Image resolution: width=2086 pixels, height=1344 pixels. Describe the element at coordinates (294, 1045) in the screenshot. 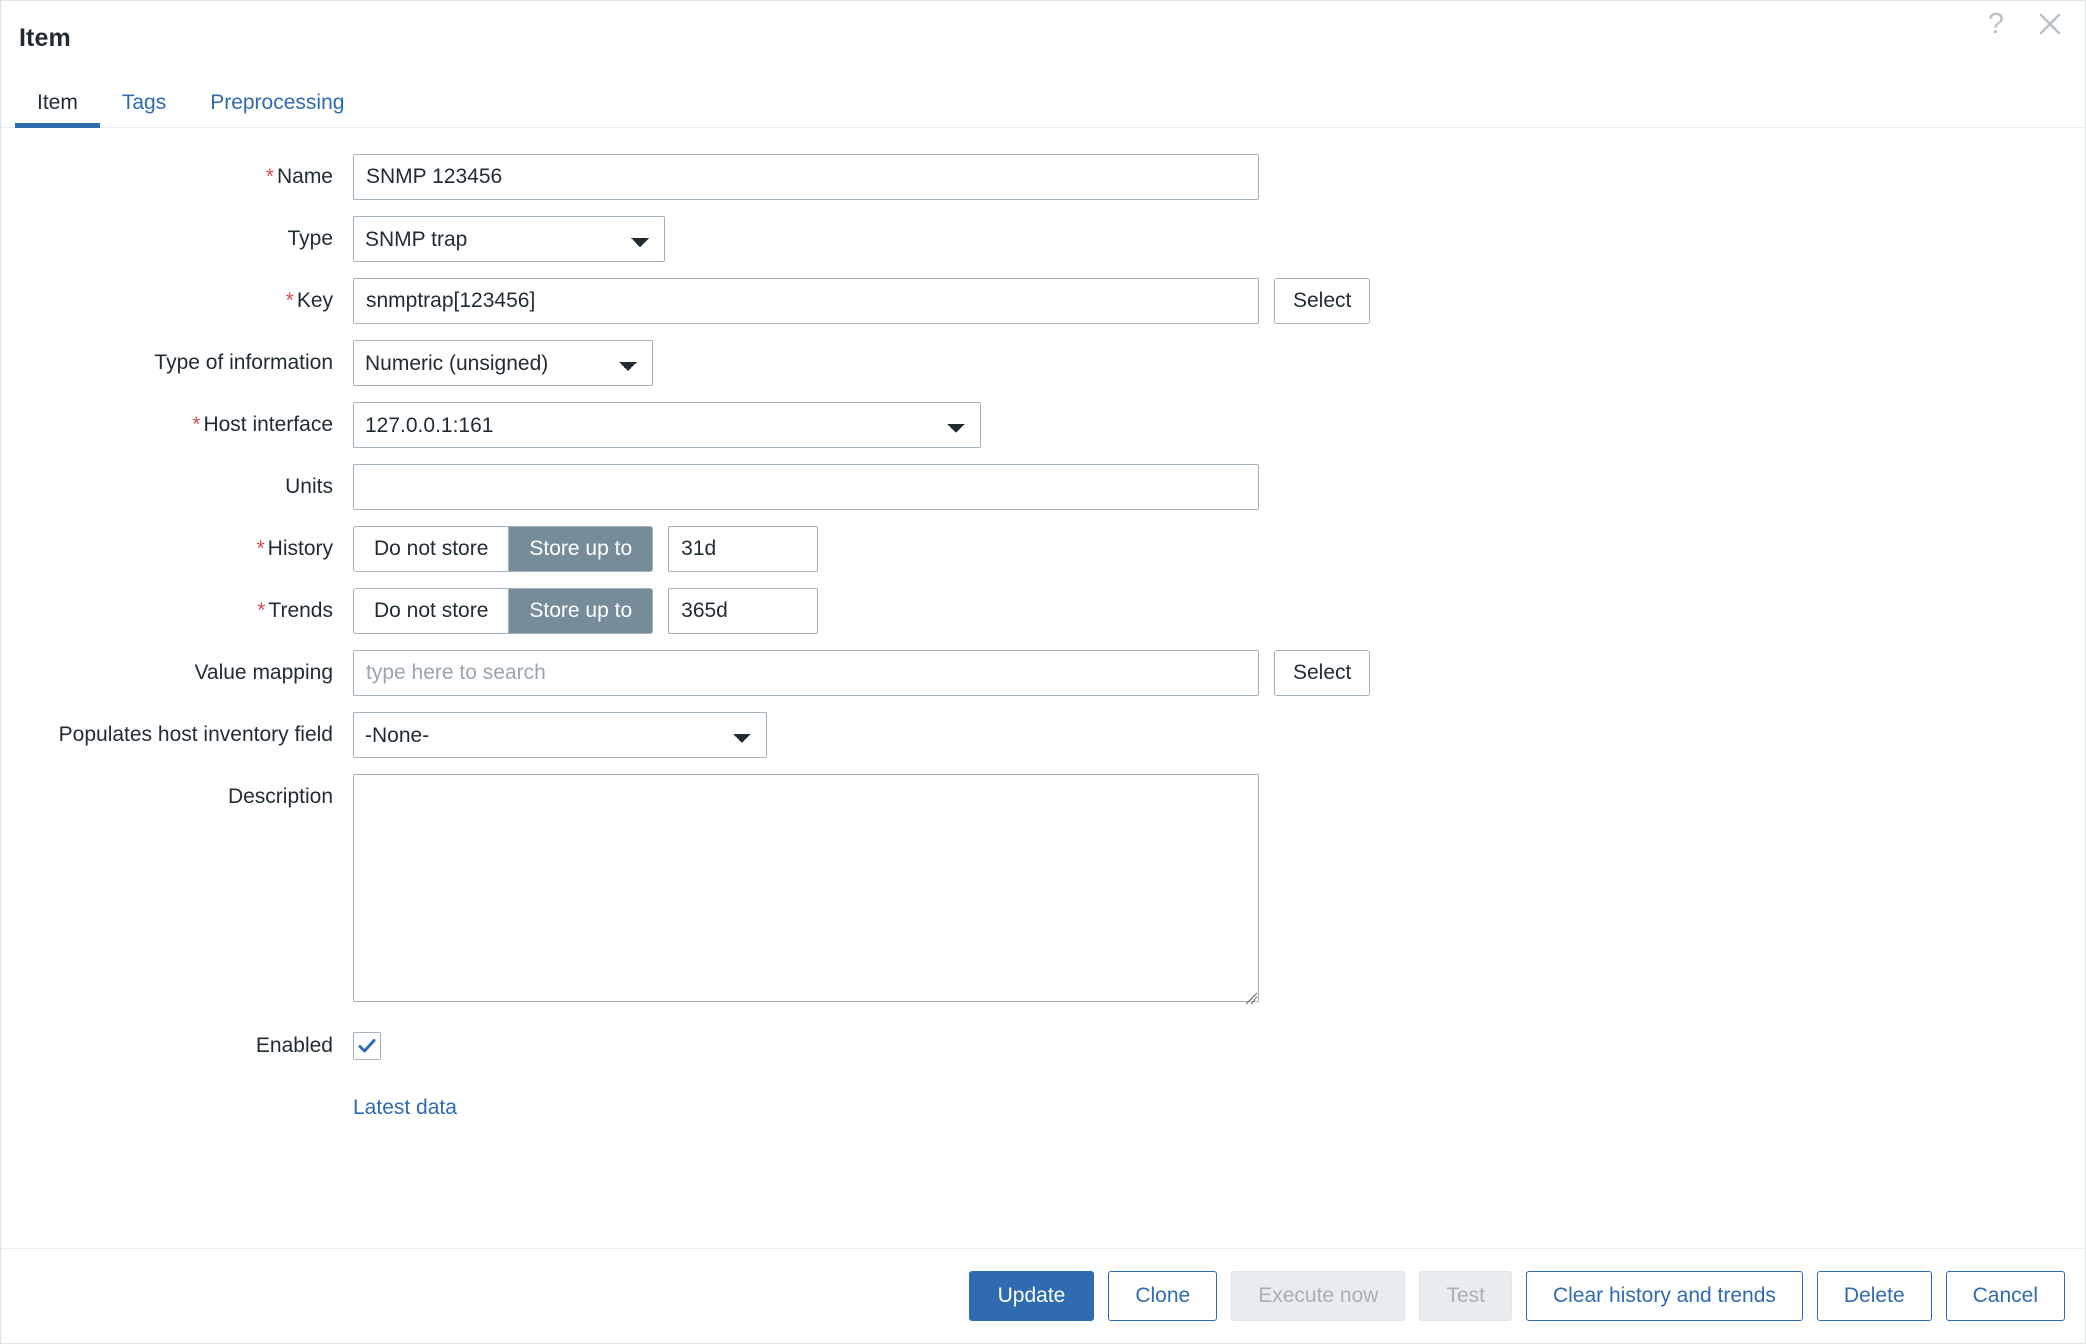

I see `label-enabled: Enabled` at that location.